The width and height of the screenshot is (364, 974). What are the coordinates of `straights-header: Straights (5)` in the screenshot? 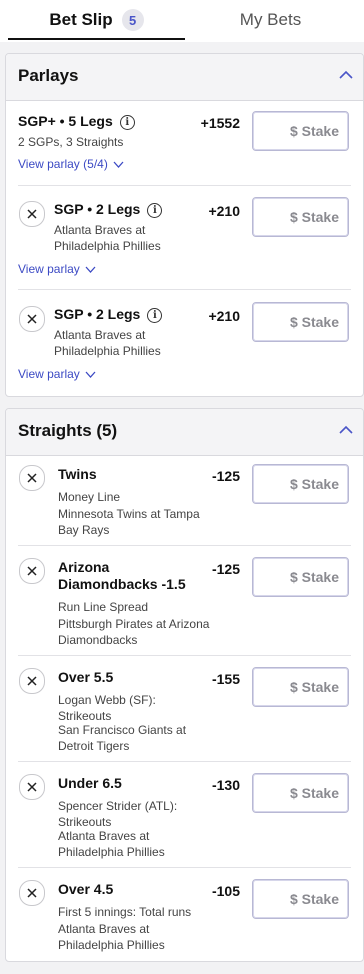 It's located at (184, 432).